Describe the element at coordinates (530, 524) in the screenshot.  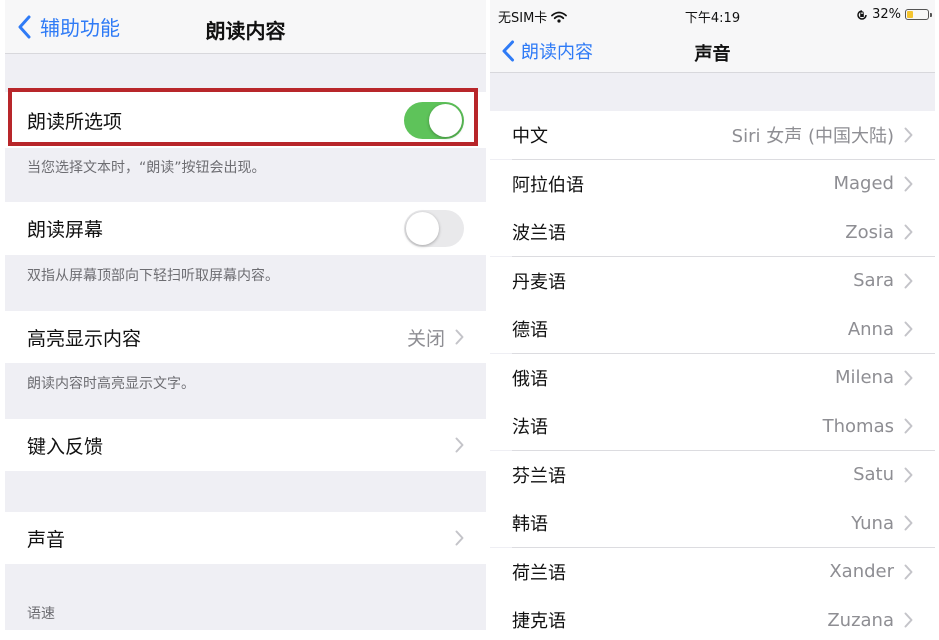
I see `language-label: 韩语` at that location.